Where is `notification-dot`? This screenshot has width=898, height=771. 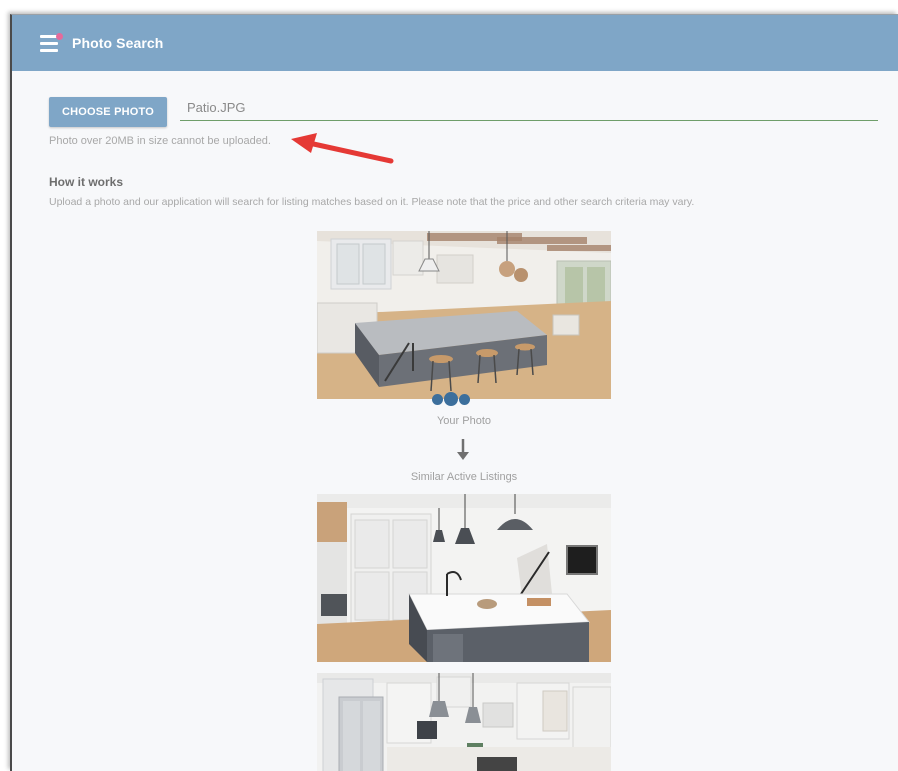 notification-dot is located at coordinates (59, 36).